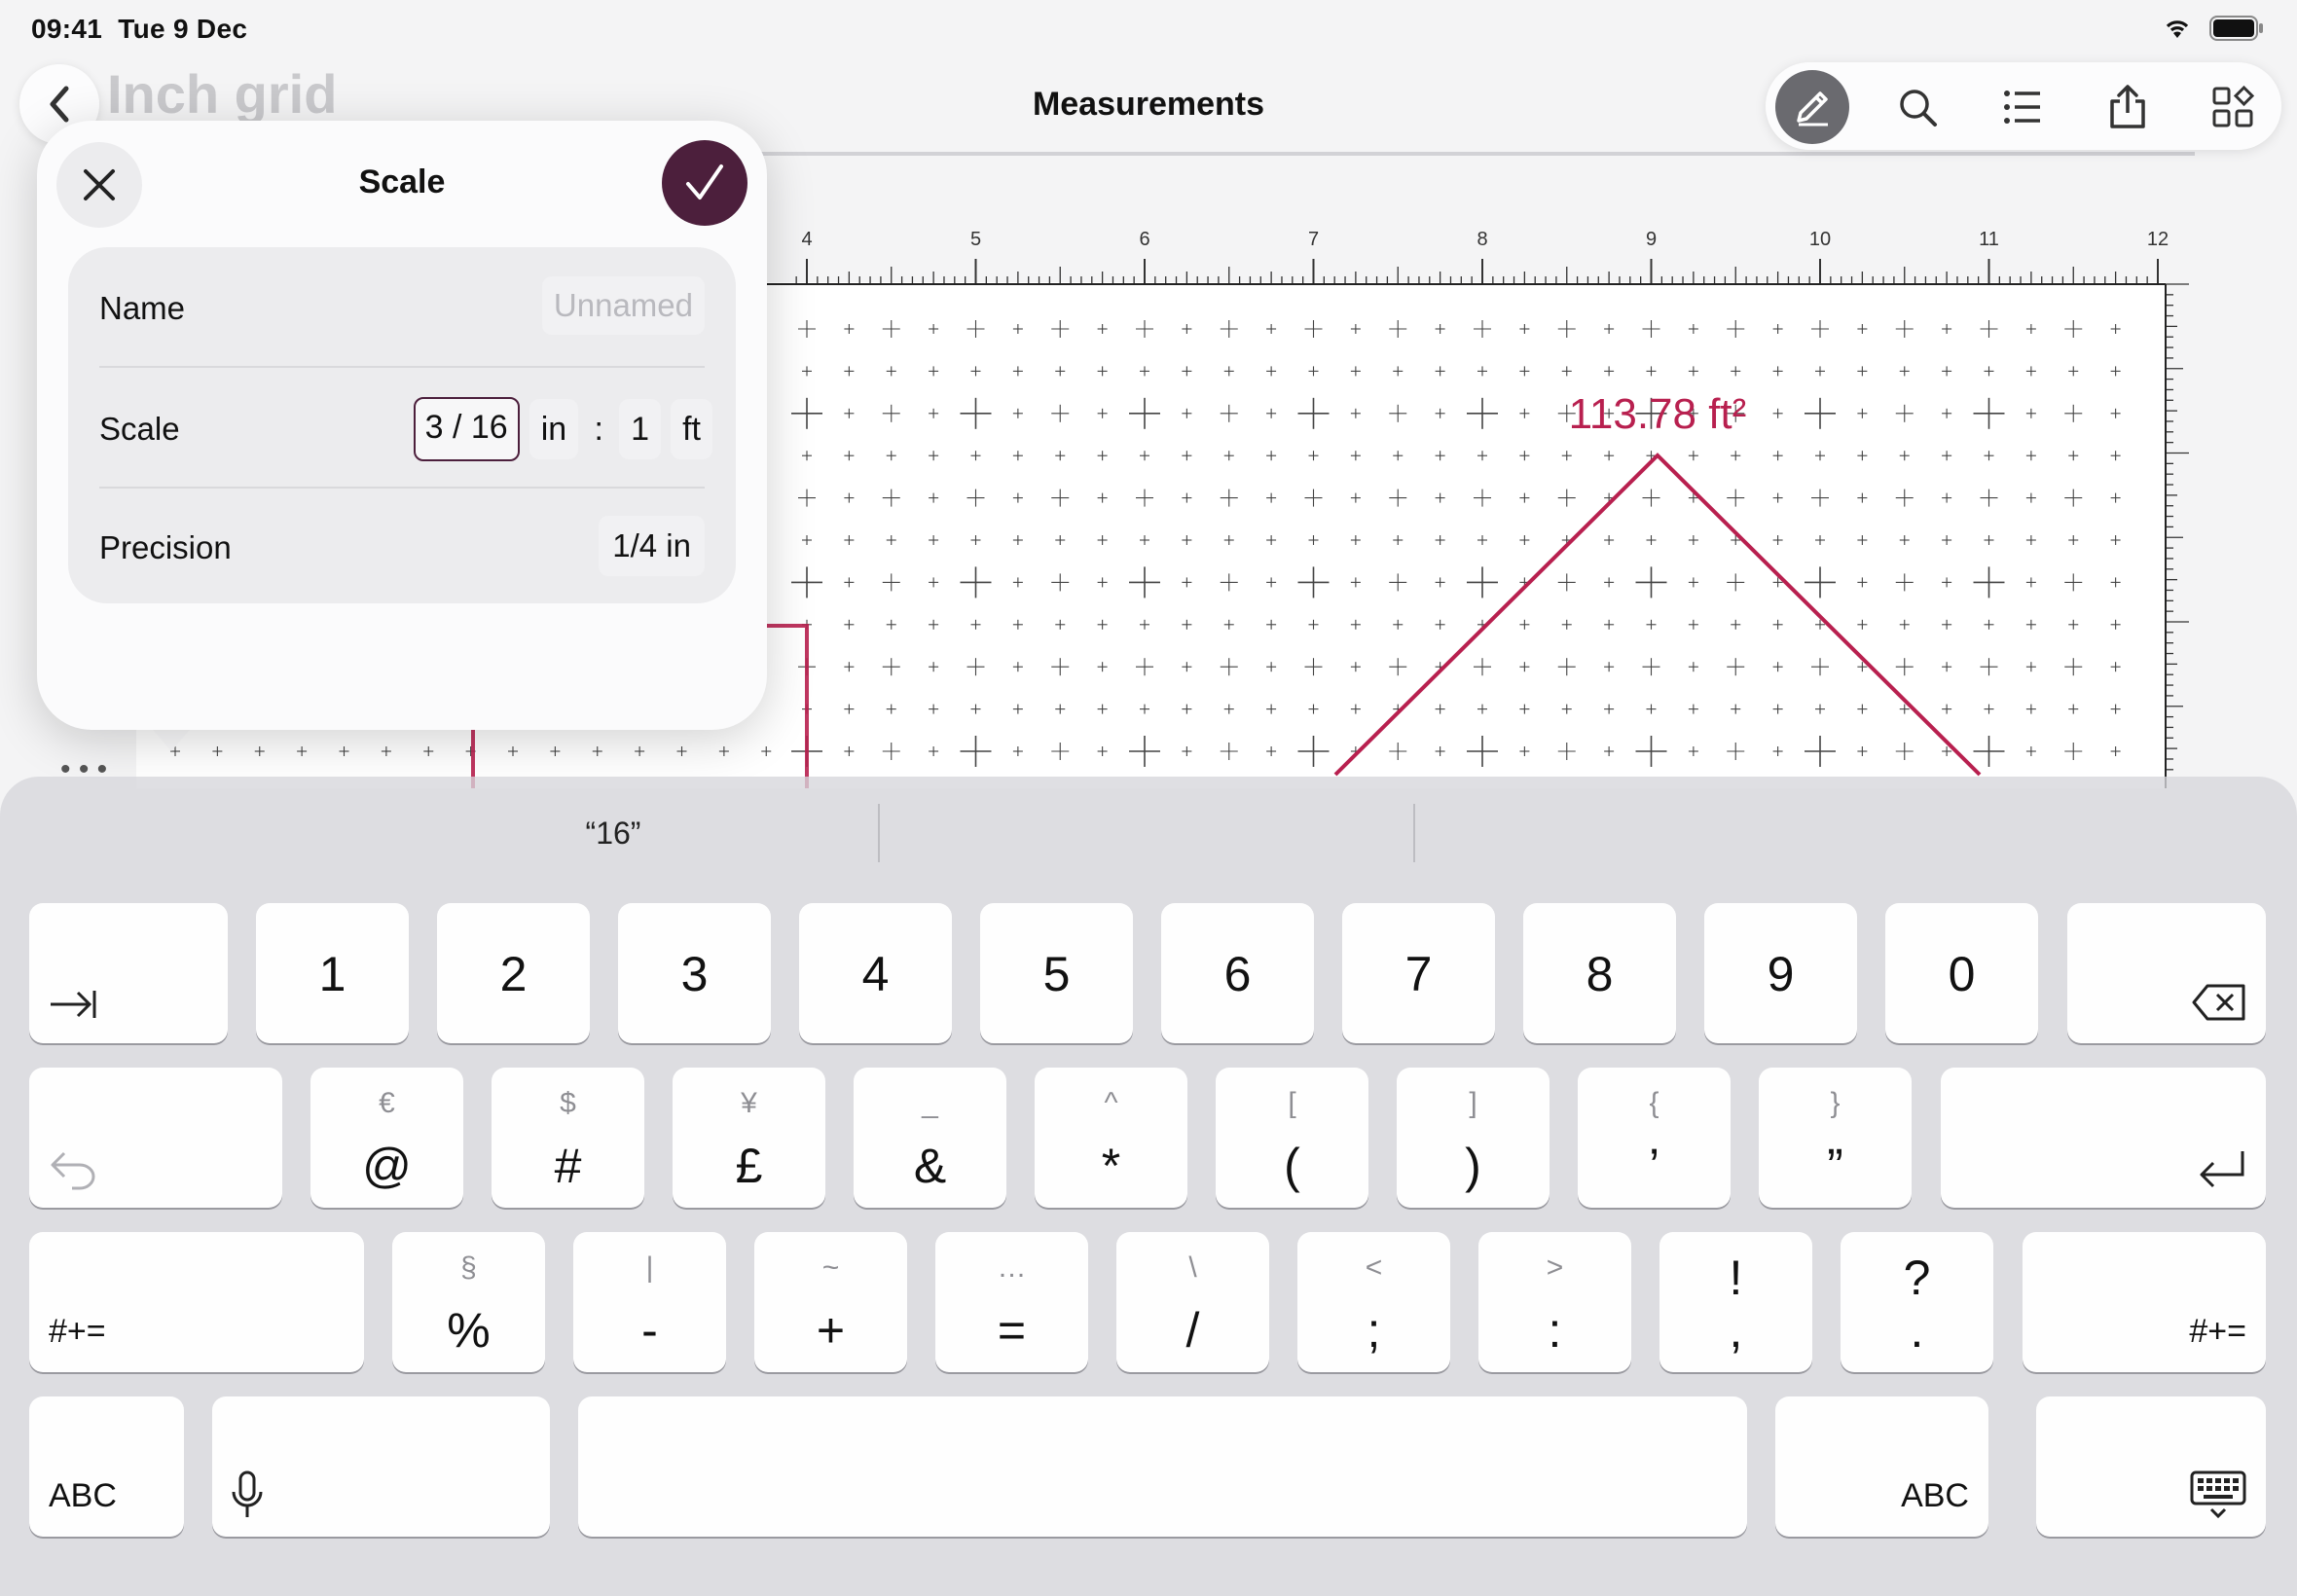 This screenshot has width=2297, height=1596. What do you see at coordinates (1935, 1495) in the screenshot?
I see `key-label: ABC` at bounding box center [1935, 1495].